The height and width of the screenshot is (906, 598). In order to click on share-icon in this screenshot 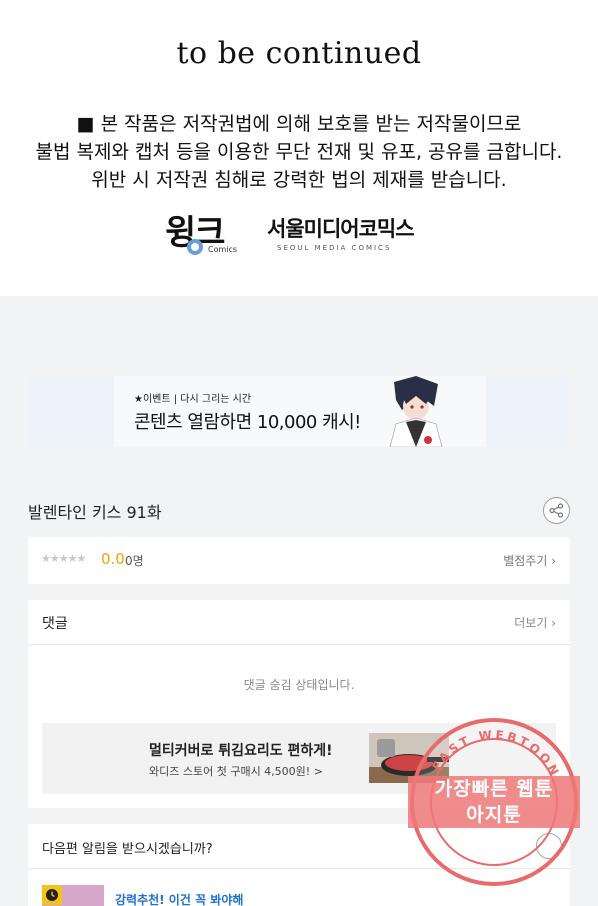, I will do `click(556, 510)`.